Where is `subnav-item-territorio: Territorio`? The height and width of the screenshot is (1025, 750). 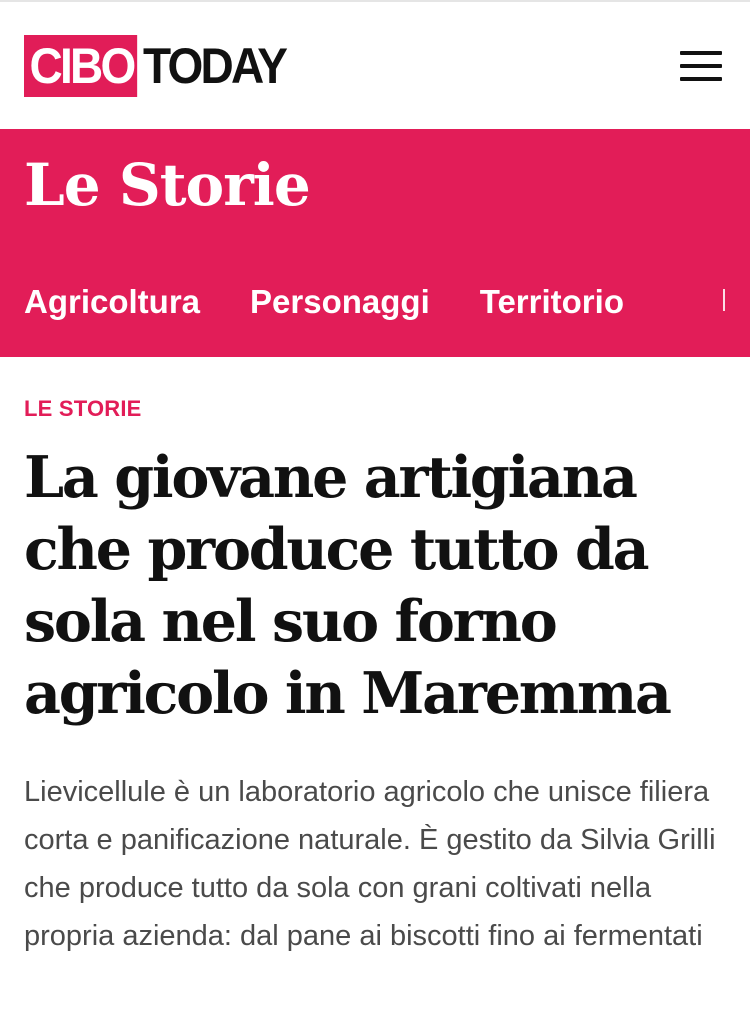 subnav-item-territorio: Territorio is located at coordinates (552, 302).